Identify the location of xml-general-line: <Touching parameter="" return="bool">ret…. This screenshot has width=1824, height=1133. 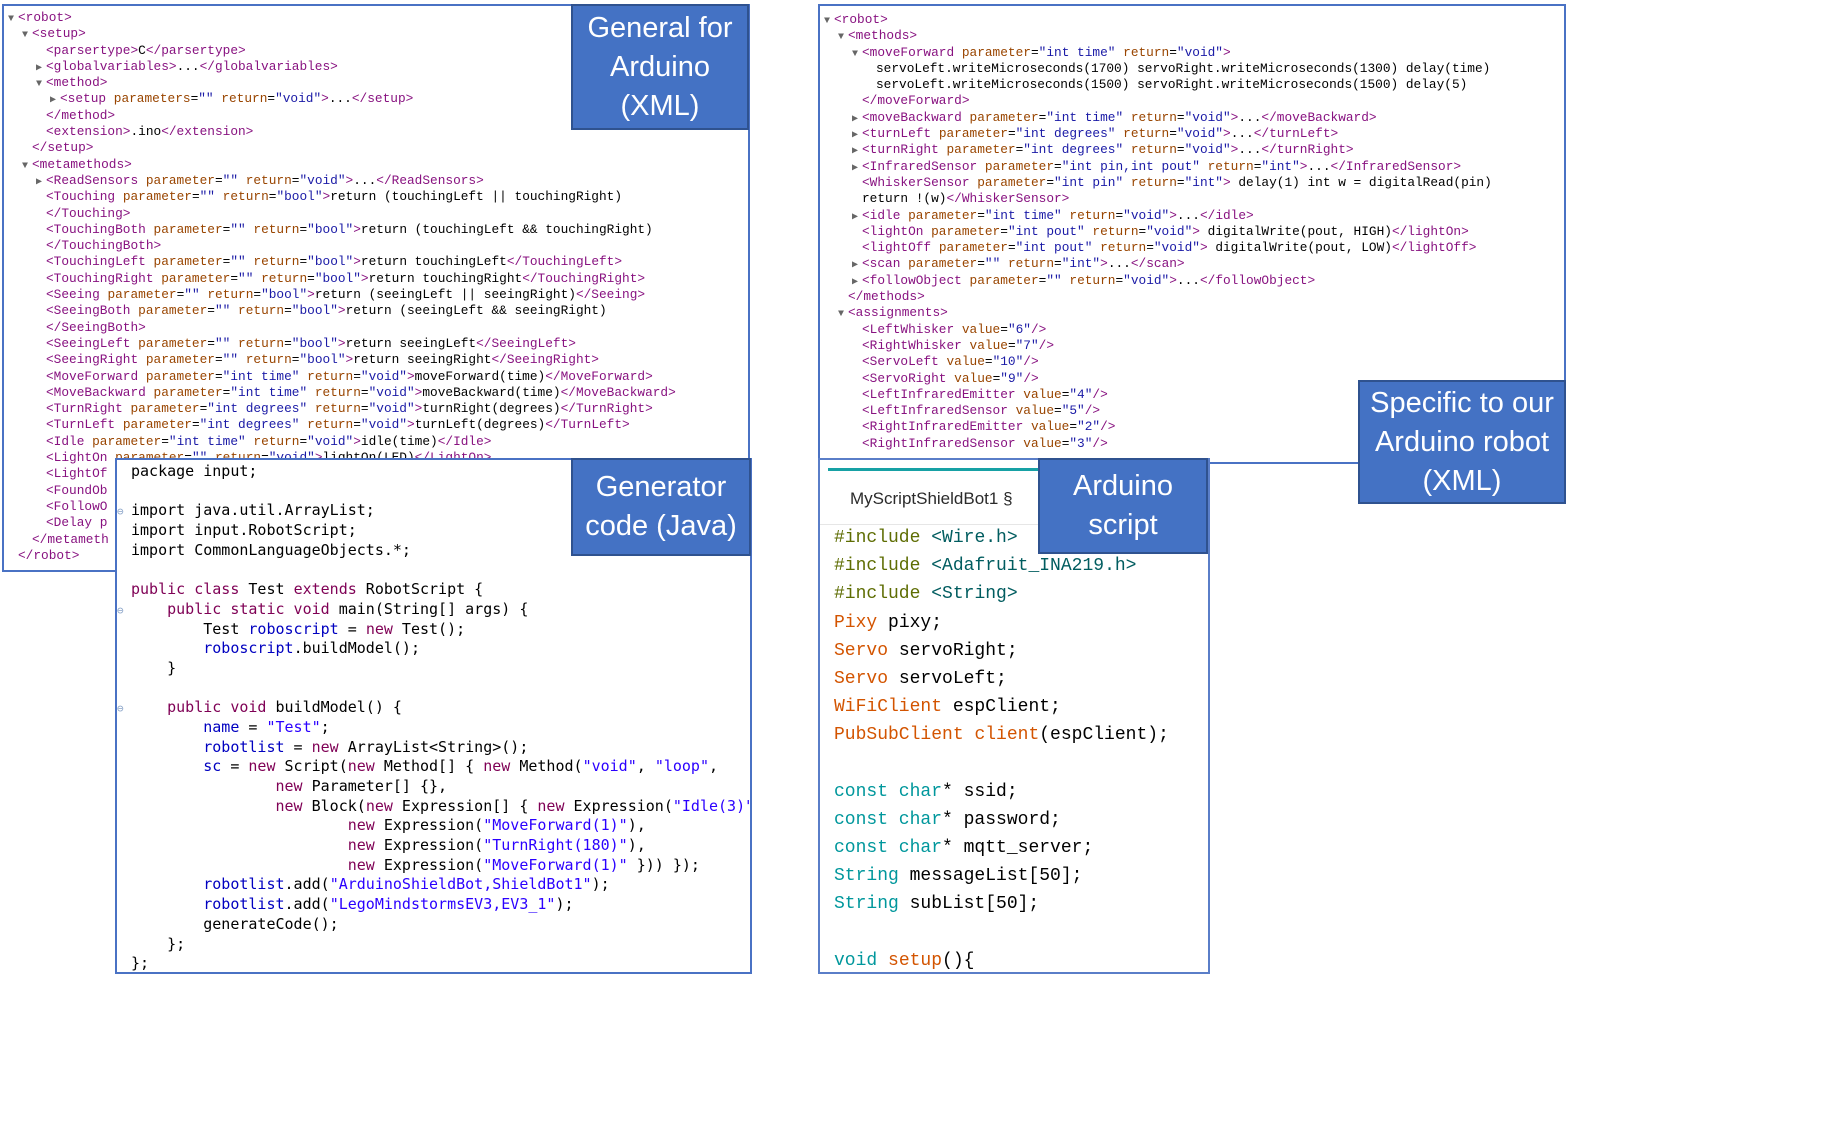
(342, 197).